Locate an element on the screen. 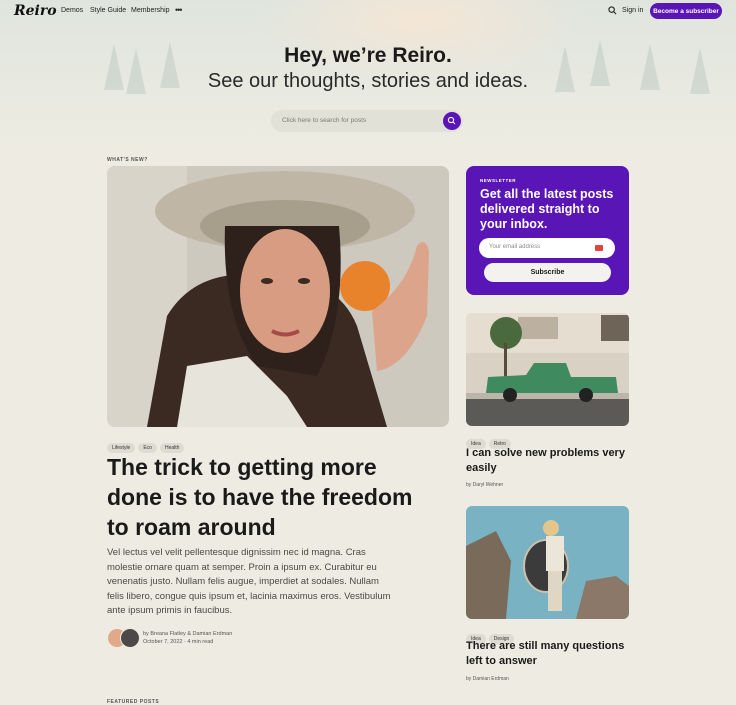 The image size is (736, 705). email-placeholder: Your email address is located at coordinates (515, 247).